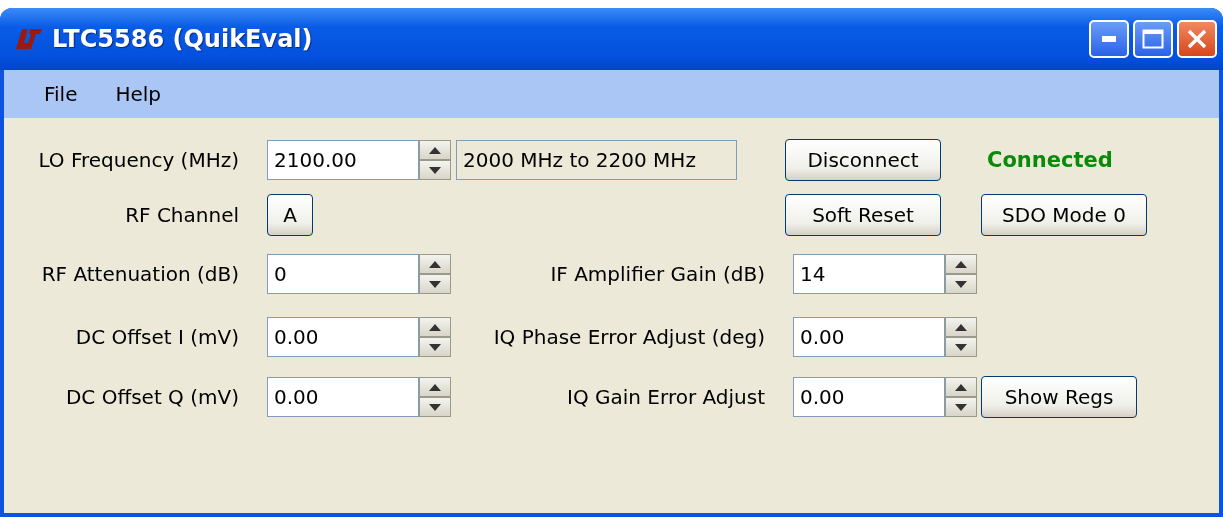  I want to click on spinner-field: 14, so click(869, 274).